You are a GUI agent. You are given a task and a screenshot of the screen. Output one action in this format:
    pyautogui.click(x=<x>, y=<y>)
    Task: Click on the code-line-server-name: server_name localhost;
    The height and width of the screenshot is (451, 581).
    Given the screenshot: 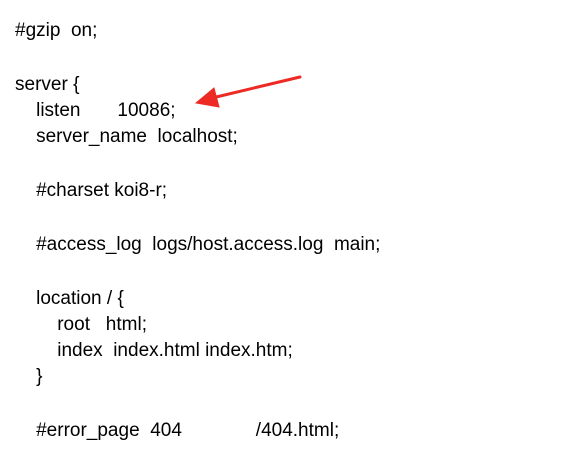 What is the action you would take?
    pyautogui.click(x=126, y=136)
    